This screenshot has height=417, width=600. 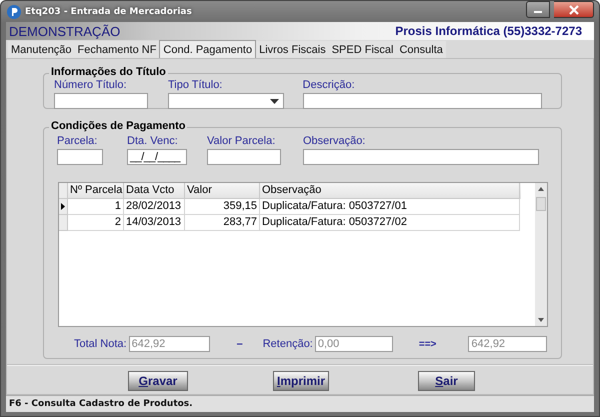 I want to click on action-button: Gravar, so click(x=158, y=381).